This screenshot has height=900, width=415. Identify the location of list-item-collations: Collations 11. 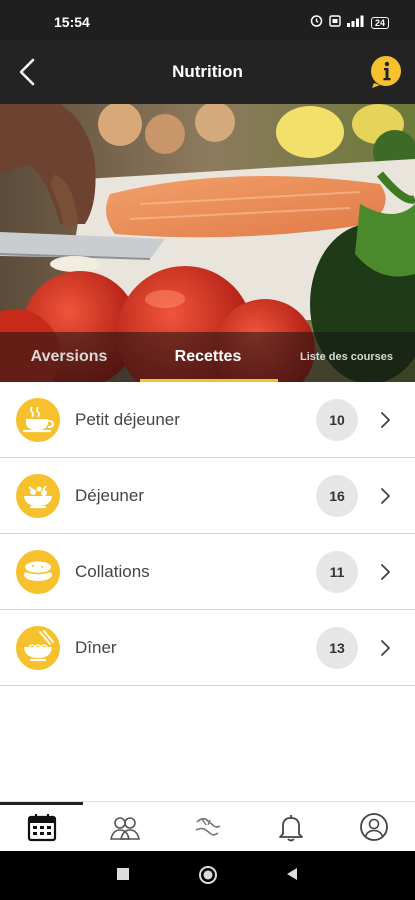
(207, 572).